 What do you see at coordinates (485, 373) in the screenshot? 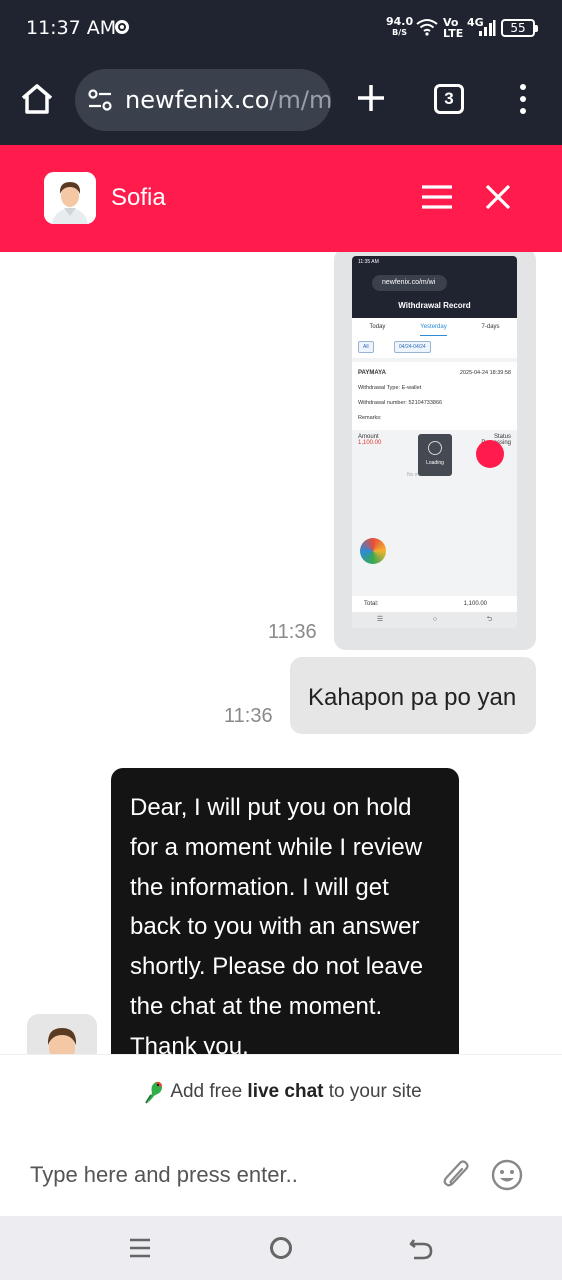
I see `shot-datetime: 2025-04-24 18:39:58` at bounding box center [485, 373].